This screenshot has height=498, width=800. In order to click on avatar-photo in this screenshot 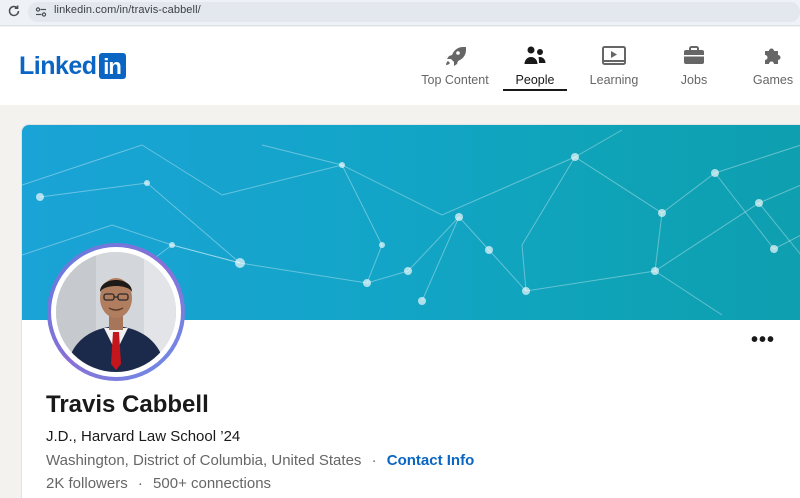, I will do `click(116, 312)`.